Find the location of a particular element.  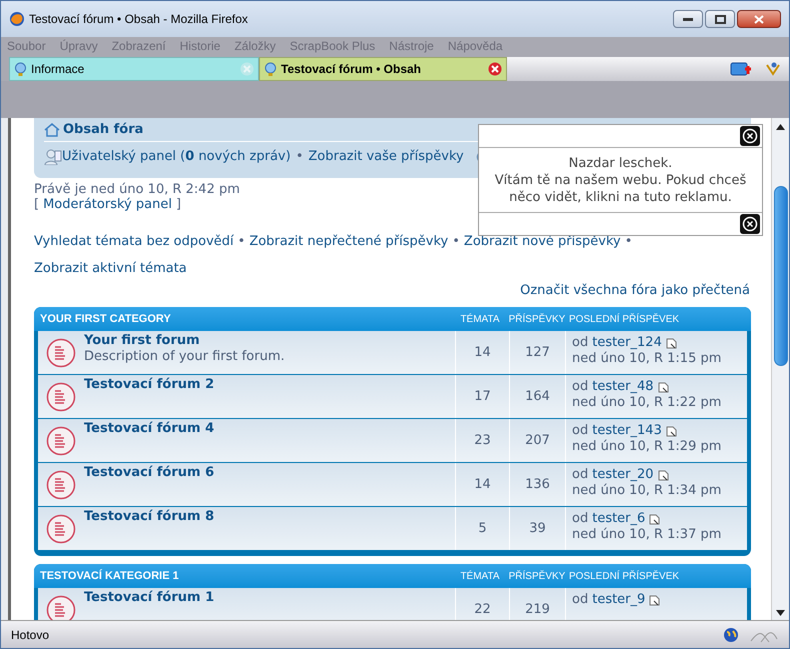

quick-link: Zobrazit aktivní témata is located at coordinates (110, 268).